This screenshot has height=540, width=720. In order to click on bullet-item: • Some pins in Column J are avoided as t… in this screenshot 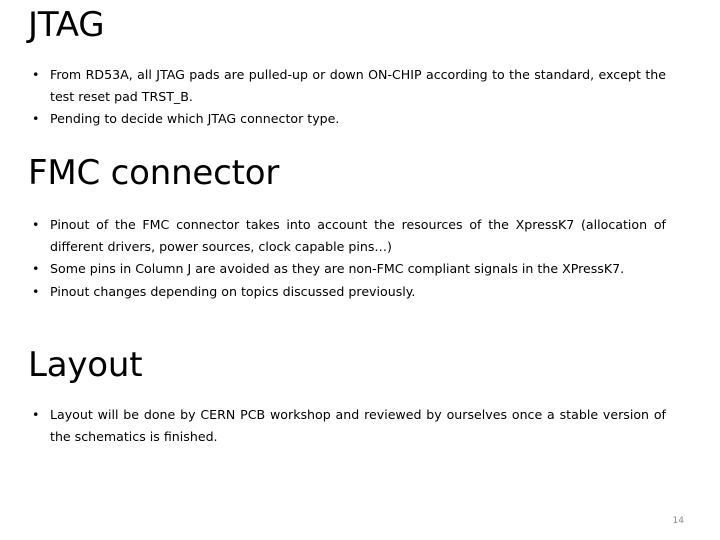, I will do `click(340, 269)`.